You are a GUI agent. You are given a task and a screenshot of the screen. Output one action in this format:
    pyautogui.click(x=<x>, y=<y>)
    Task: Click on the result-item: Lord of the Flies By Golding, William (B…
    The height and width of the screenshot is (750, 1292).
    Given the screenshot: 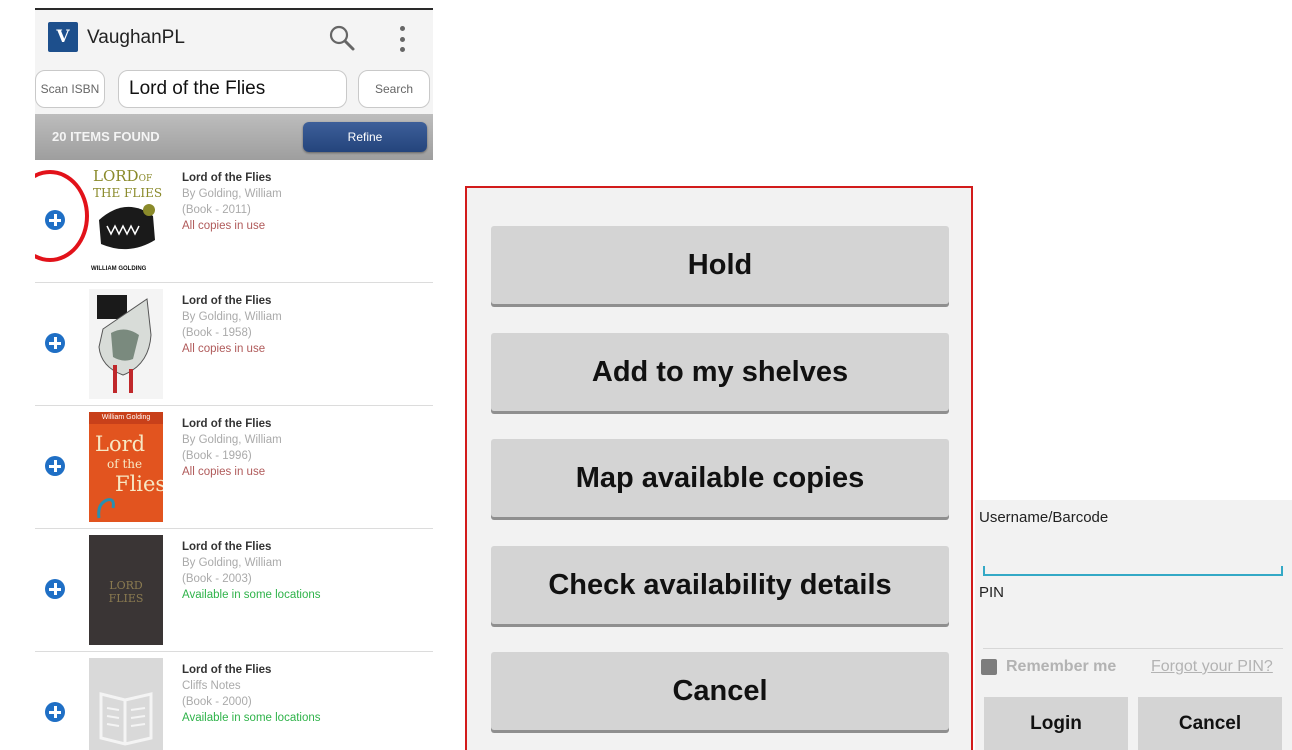 What is the action you would take?
    pyautogui.click(x=234, y=344)
    